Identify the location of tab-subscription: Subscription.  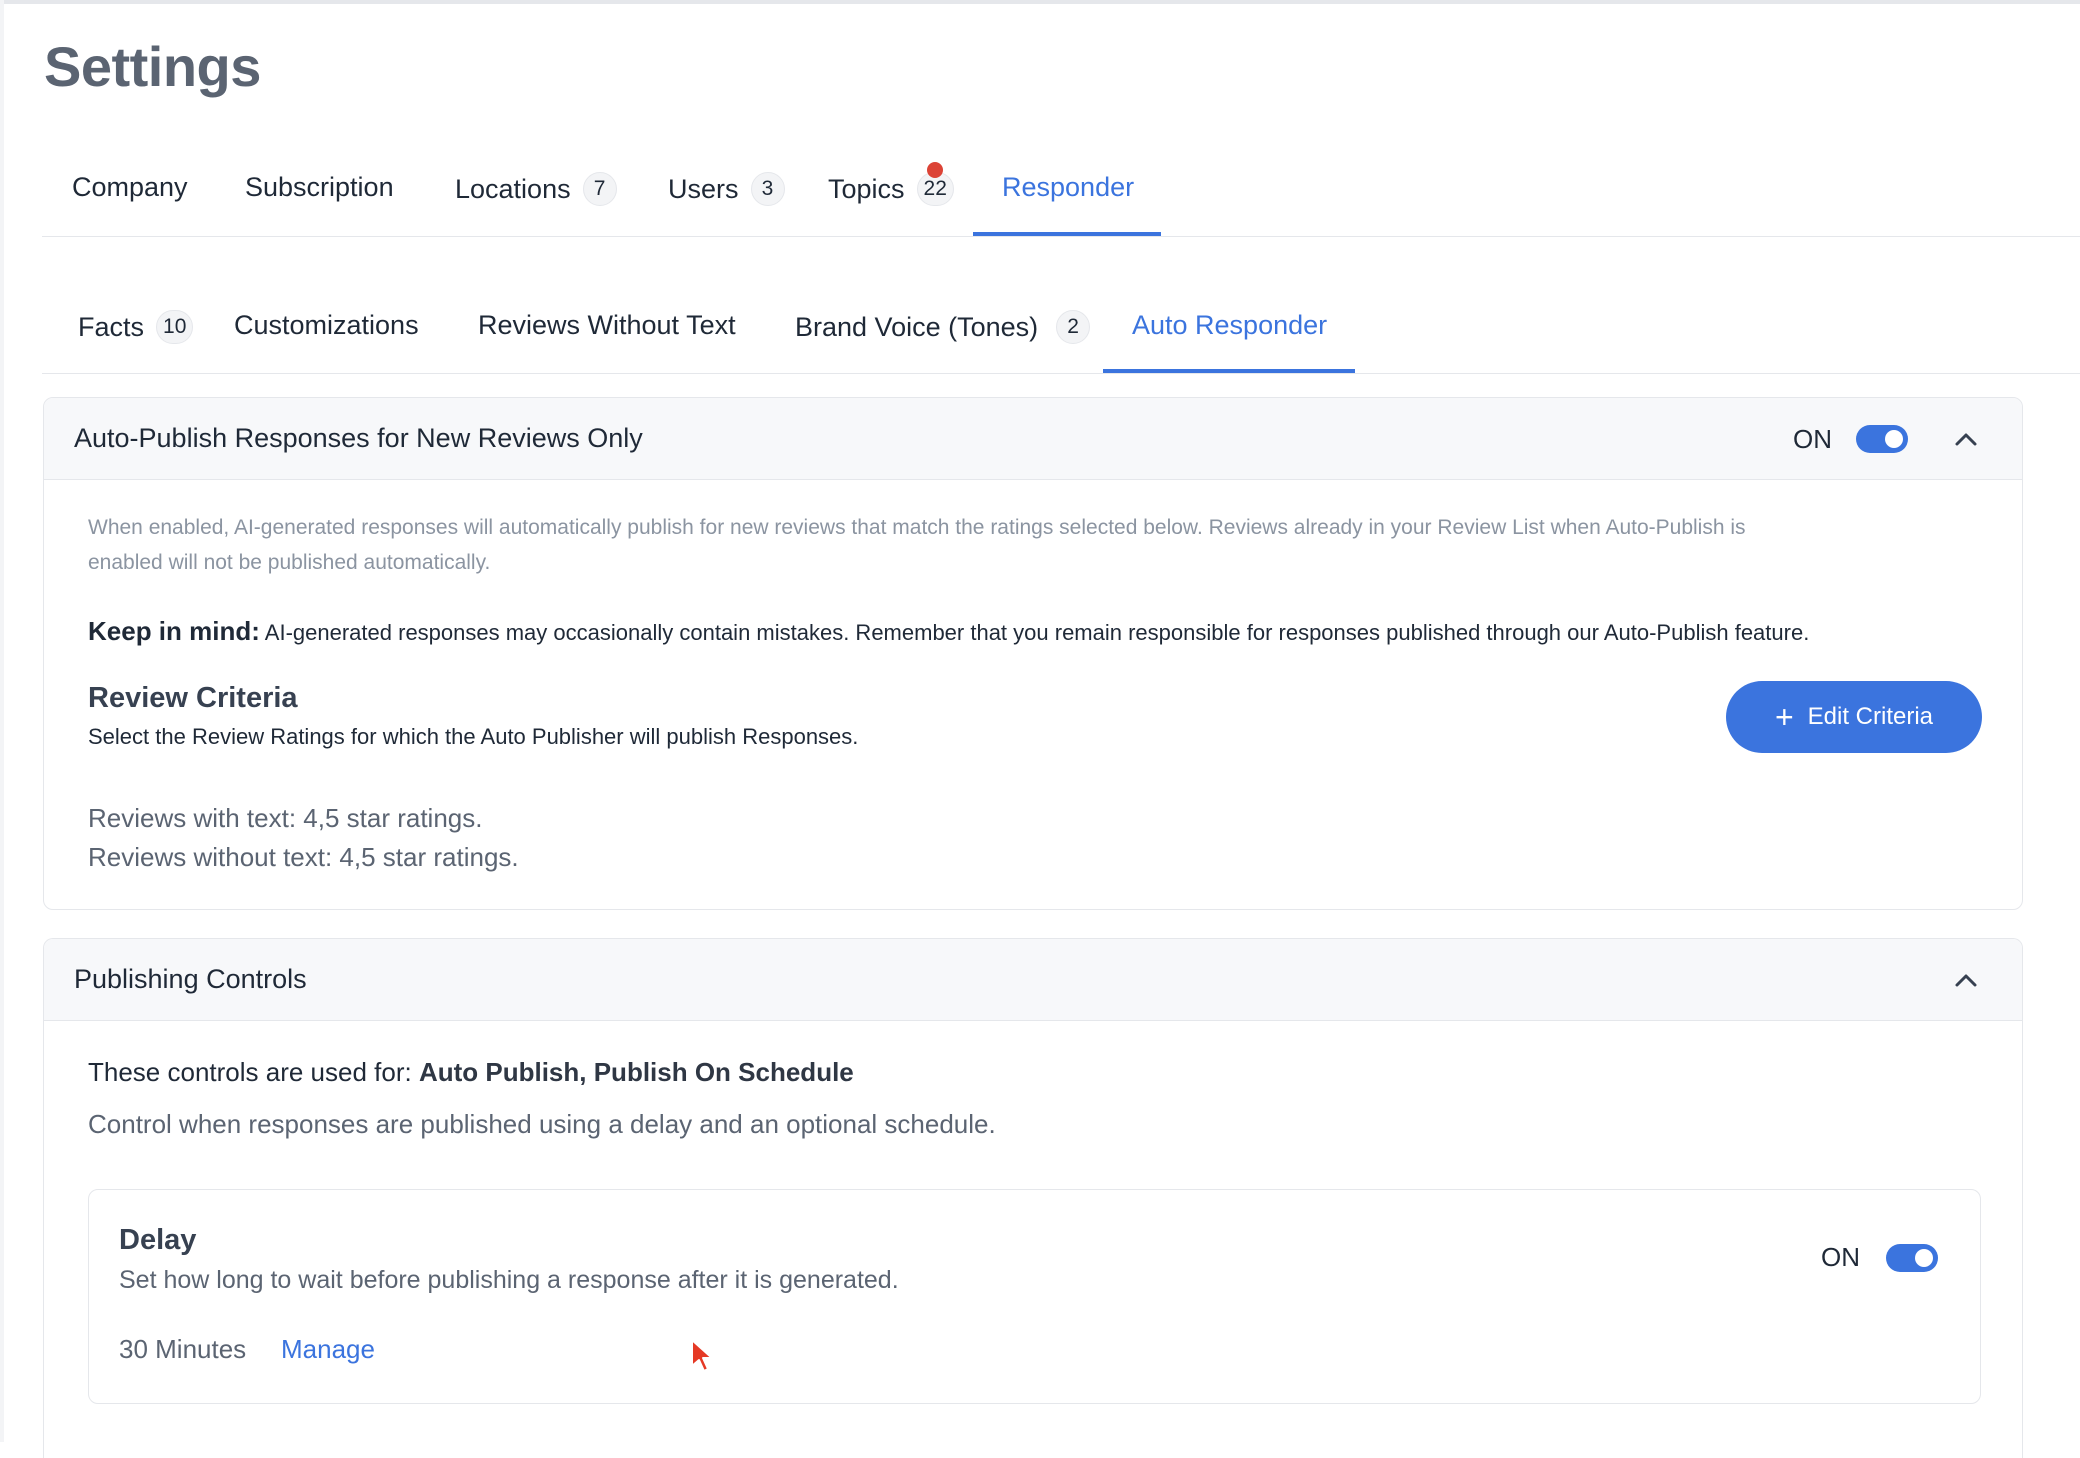
(319, 187).